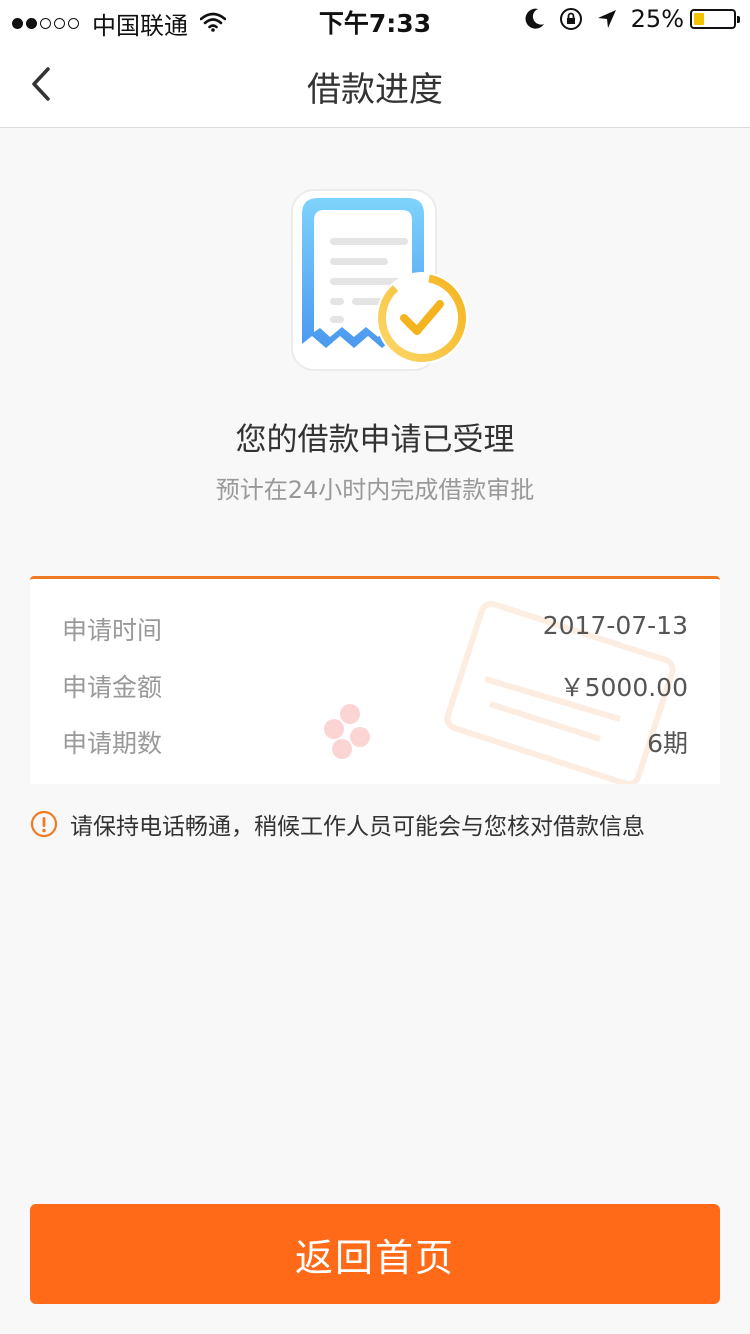 This screenshot has height=1334, width=750. I want to click on status-bar: 中国联通 下午7:33 25%, so click(375, 20).